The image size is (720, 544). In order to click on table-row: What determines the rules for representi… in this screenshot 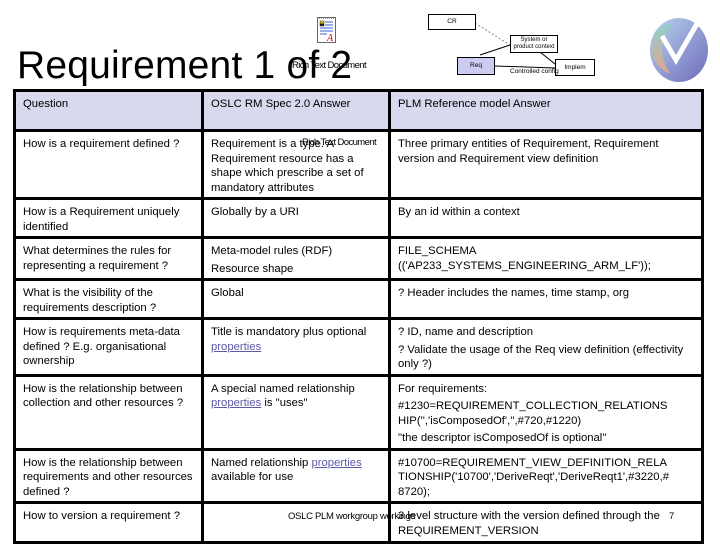, I will do `click(358, 258)`.